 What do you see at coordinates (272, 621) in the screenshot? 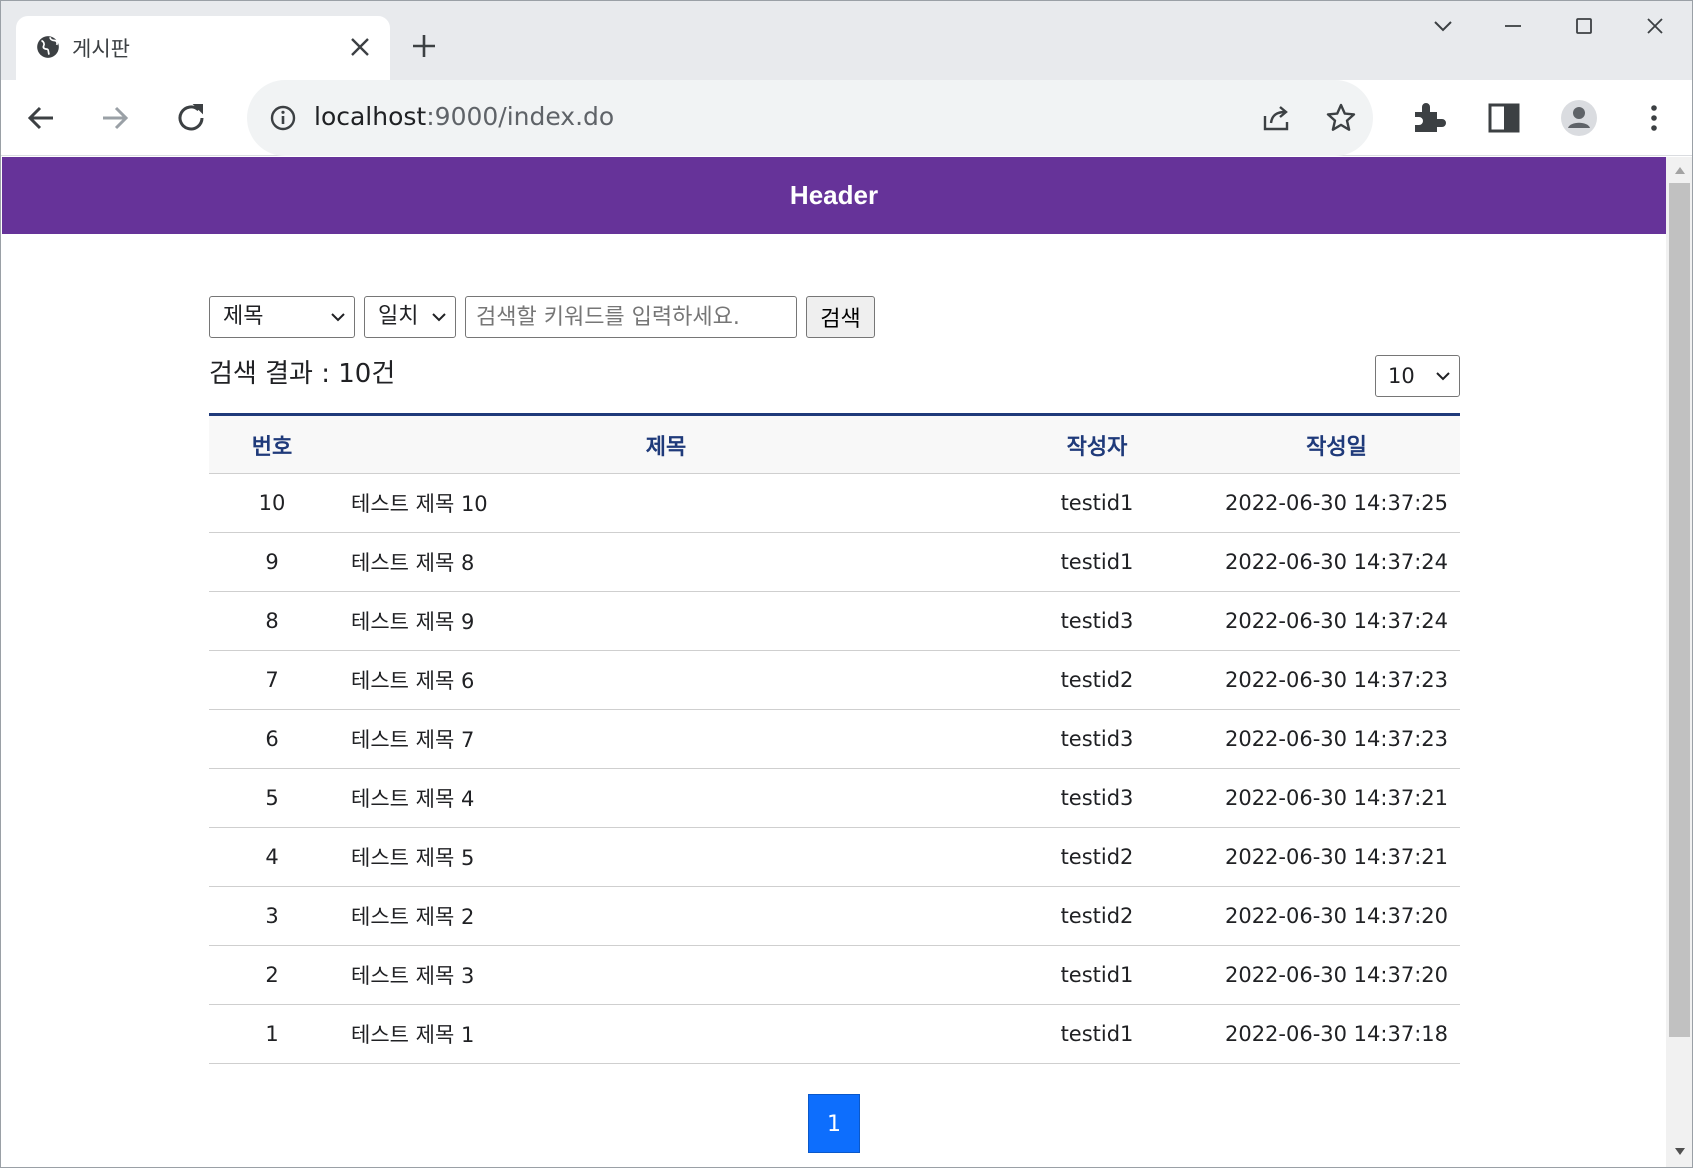
I see `row-no: 8` at bounding box center [272, 621].